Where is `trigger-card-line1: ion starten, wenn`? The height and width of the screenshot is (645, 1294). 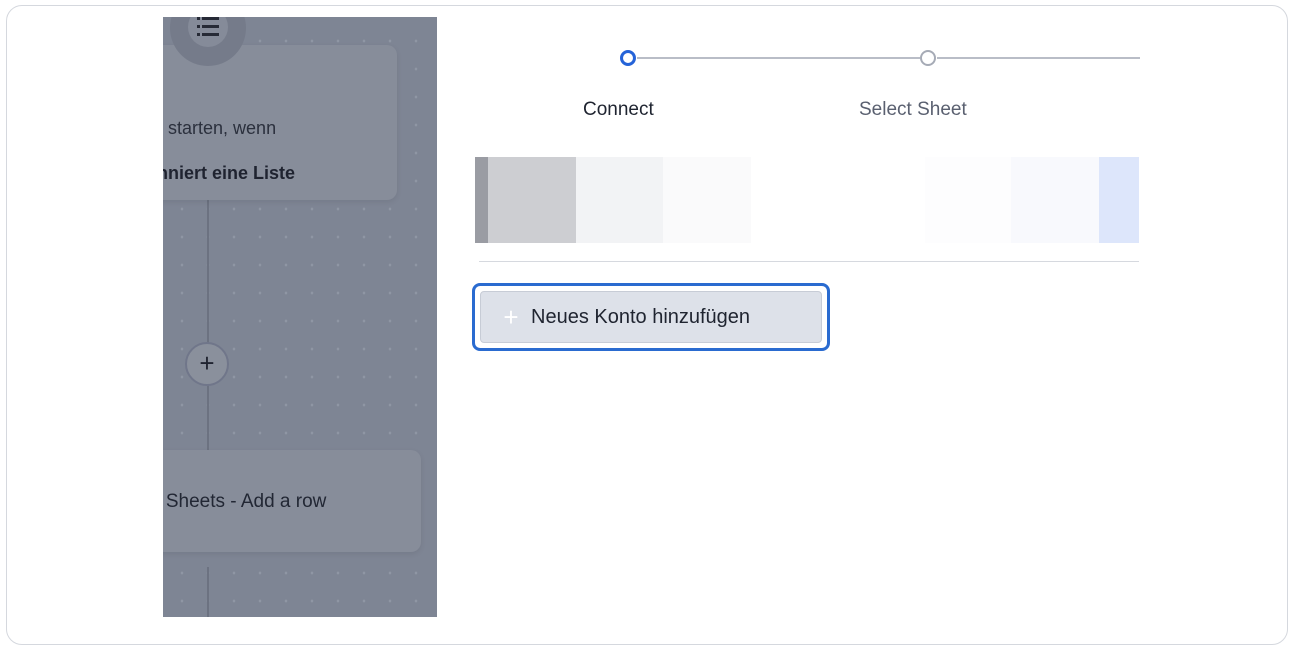
trigger-card-line1: ion starten, wenn is located at coordinates (220, 128).